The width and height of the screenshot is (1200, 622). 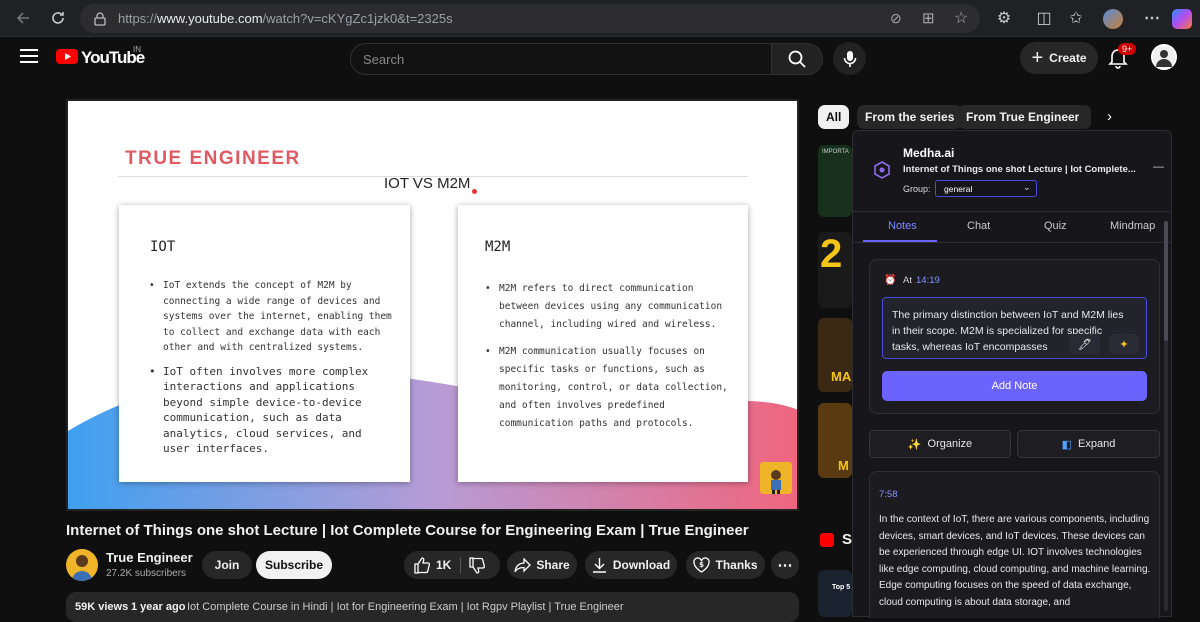 What do you see at coordinates (888, 494) in the screenshot?
I see `note-entry-timestamp: 7:58` at bounding box center [888, 494].